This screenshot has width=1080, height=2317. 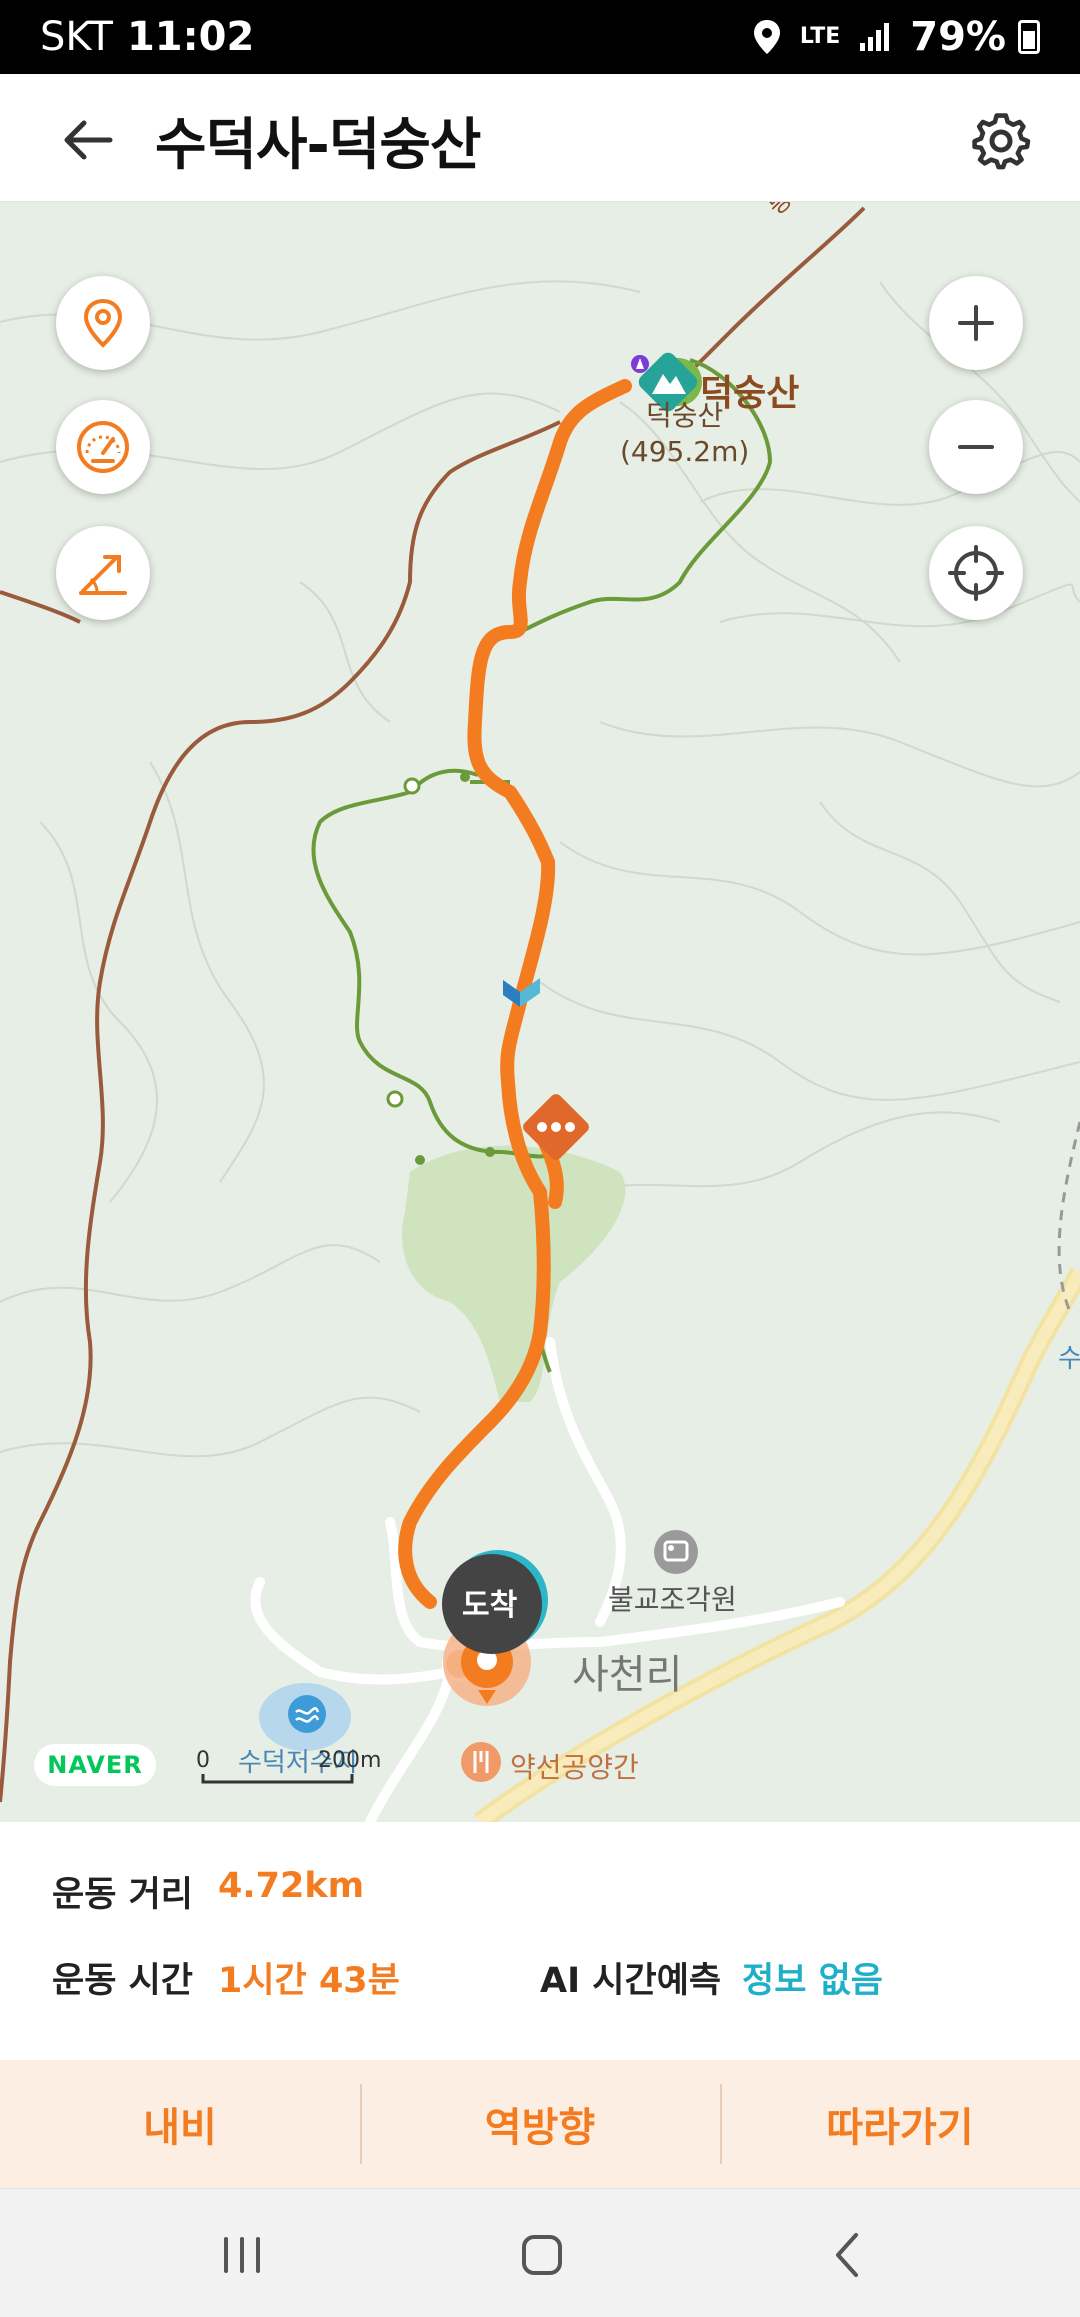 What do you see at coordinates (350, 1760) in the screenshot?
I see `scale-distance: 200m` at bounding box center [350, 1760].